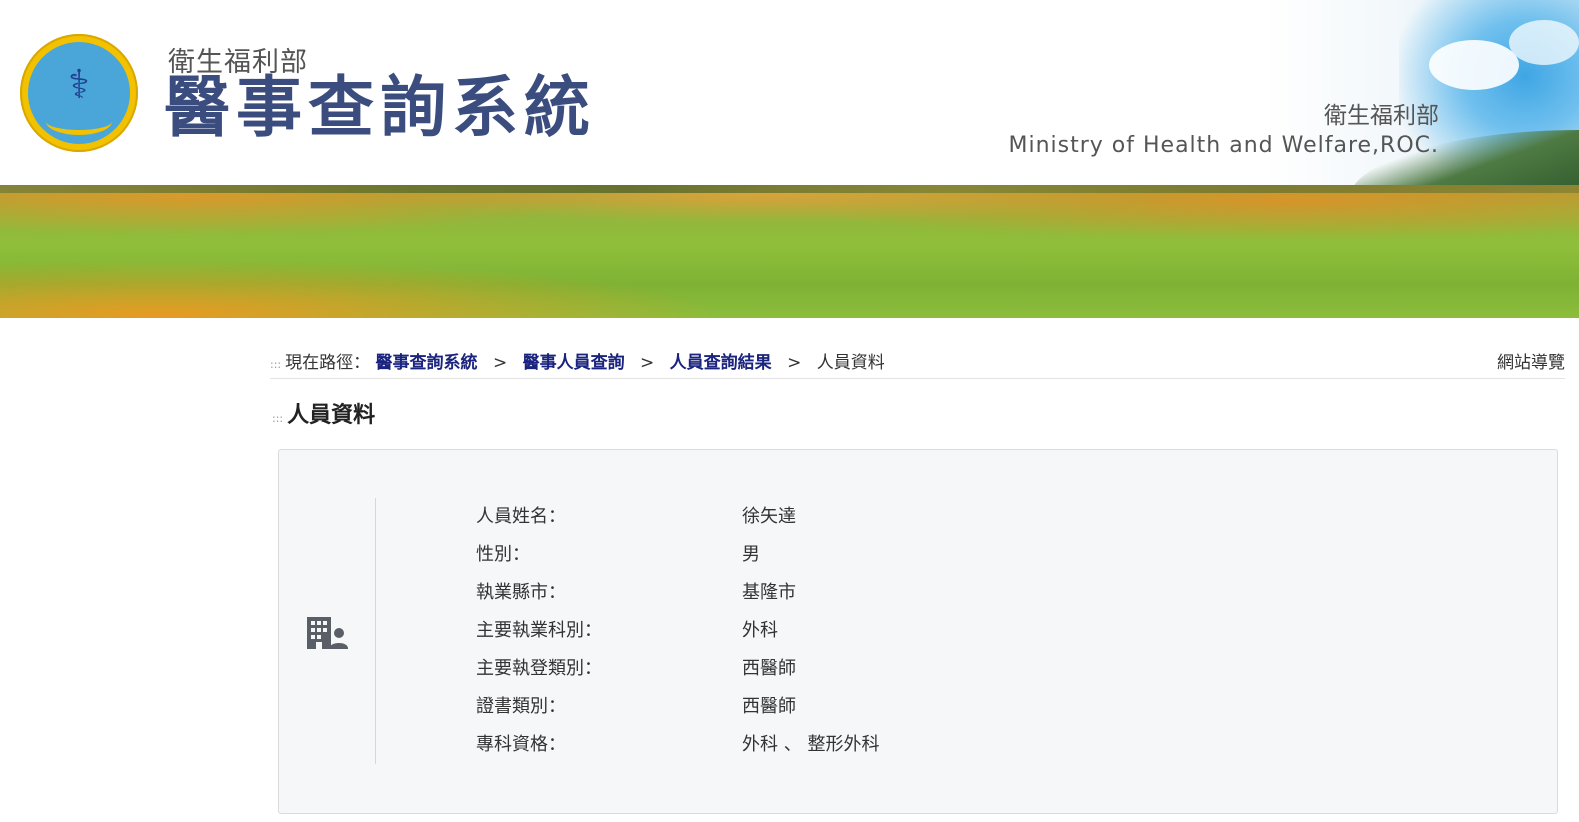  I want to click on main-specialty-label: 主要執業科別：, so click(539, 630).